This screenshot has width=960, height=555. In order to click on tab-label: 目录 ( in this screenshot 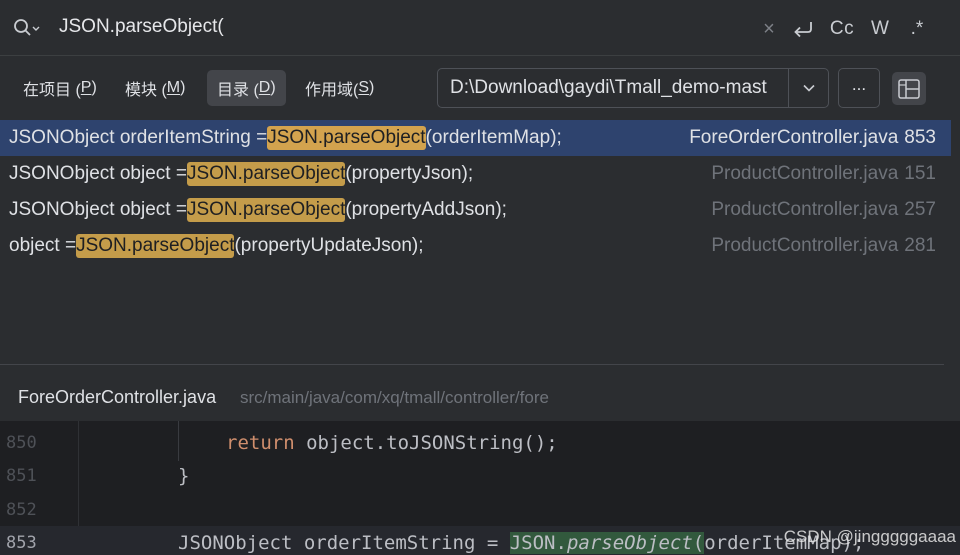, I will do `click(238, 90)`.